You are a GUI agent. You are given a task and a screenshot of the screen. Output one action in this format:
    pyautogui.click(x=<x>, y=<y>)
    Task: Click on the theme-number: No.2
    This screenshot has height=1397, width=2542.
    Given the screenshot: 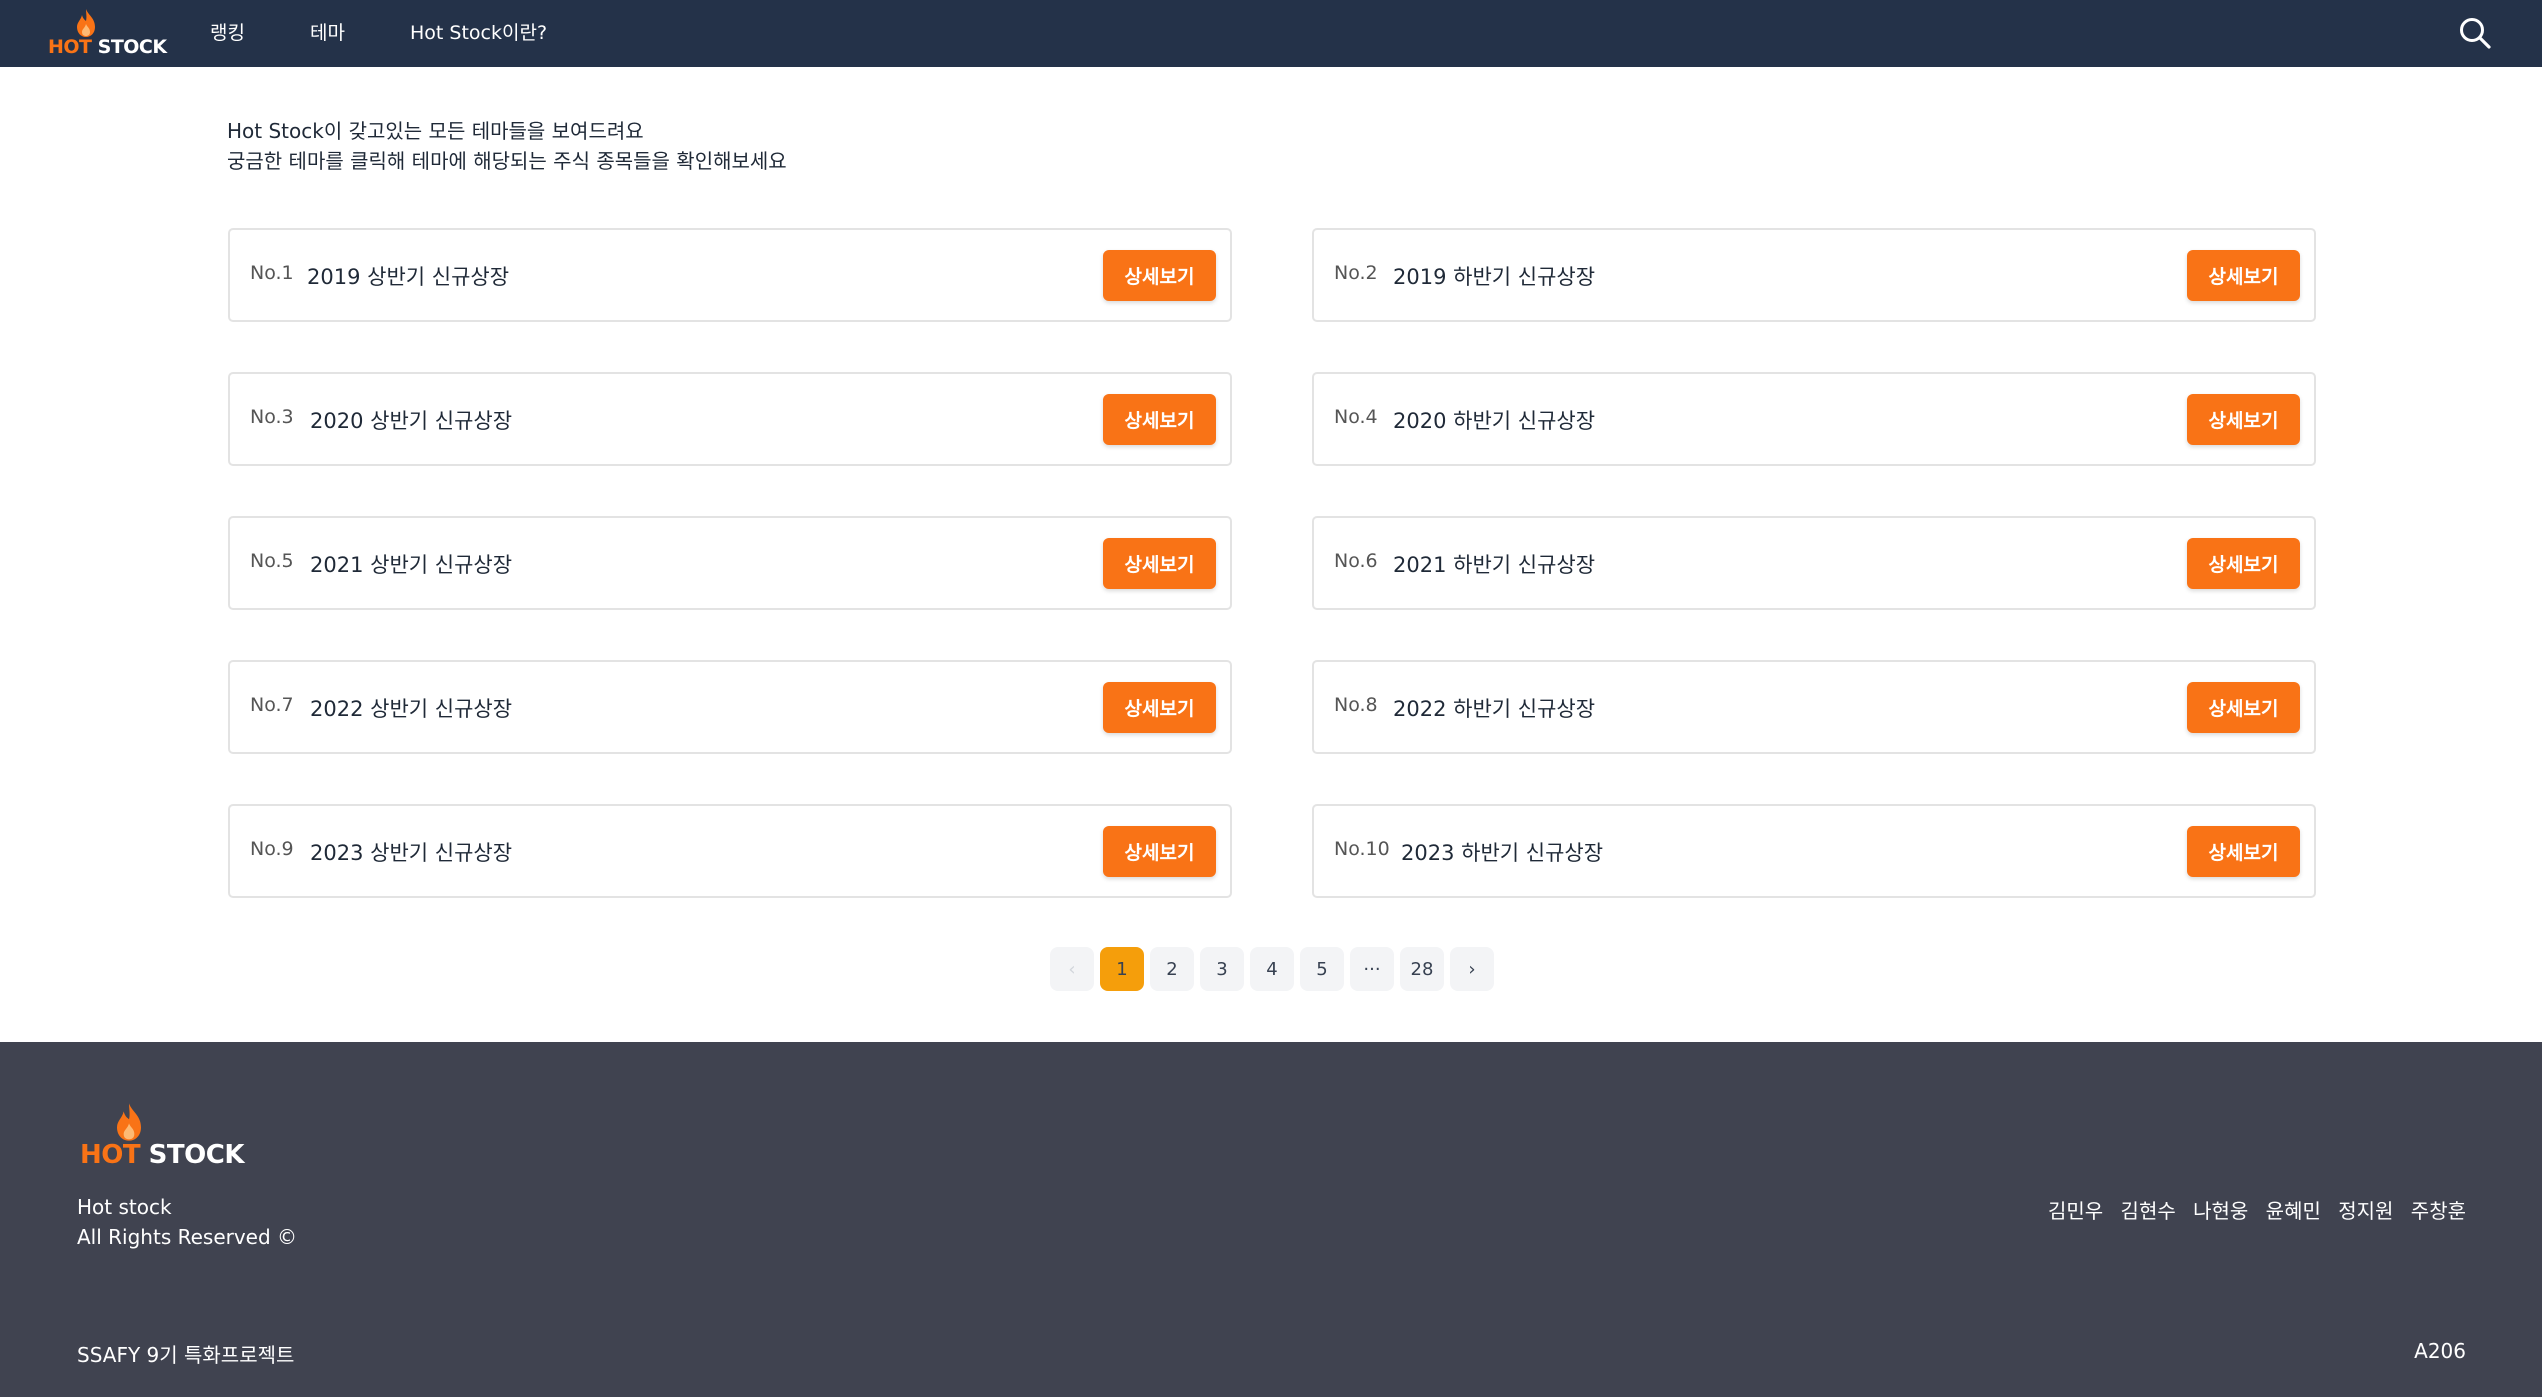 What is the action you would take?
    pyautogui.click(x=1356, y=273)
    